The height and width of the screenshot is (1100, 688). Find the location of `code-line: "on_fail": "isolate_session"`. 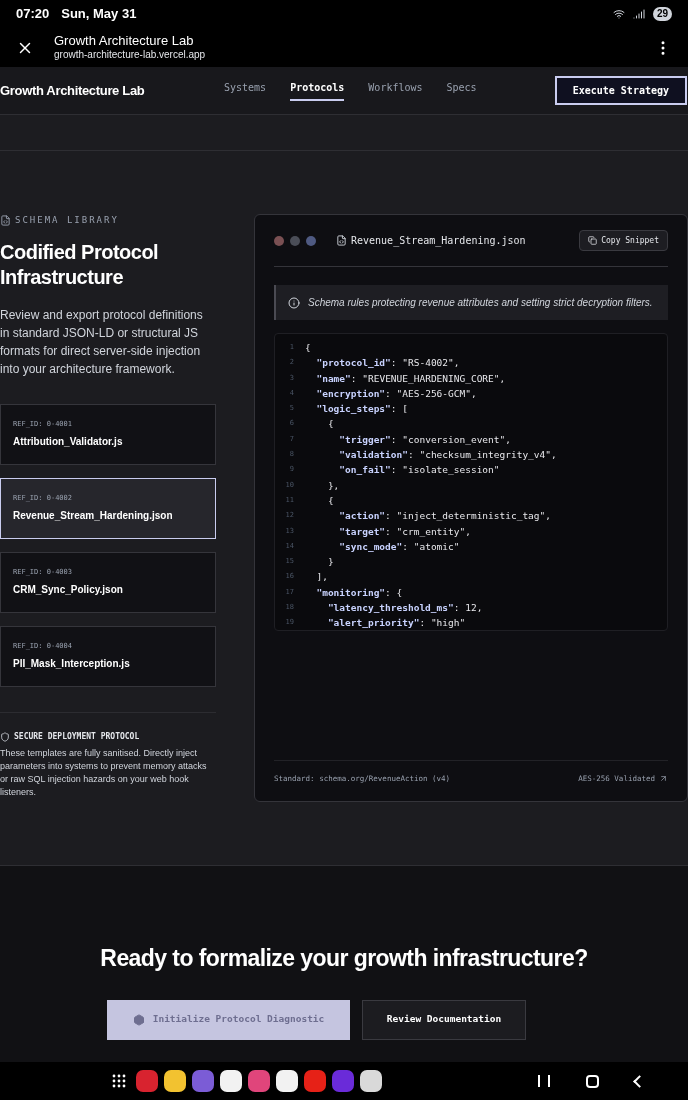

code-line: "on_fail": "isolate_session" is located at coordinates (419, 470).